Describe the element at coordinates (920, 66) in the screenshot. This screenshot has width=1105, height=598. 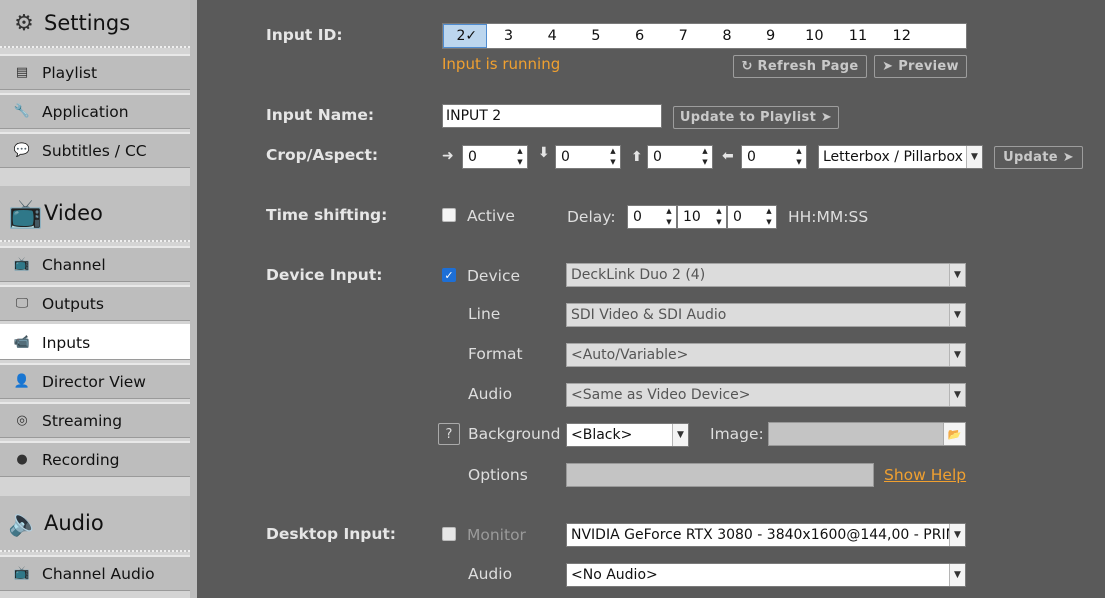
I see `preview-button: ➤ Preview` at that location.